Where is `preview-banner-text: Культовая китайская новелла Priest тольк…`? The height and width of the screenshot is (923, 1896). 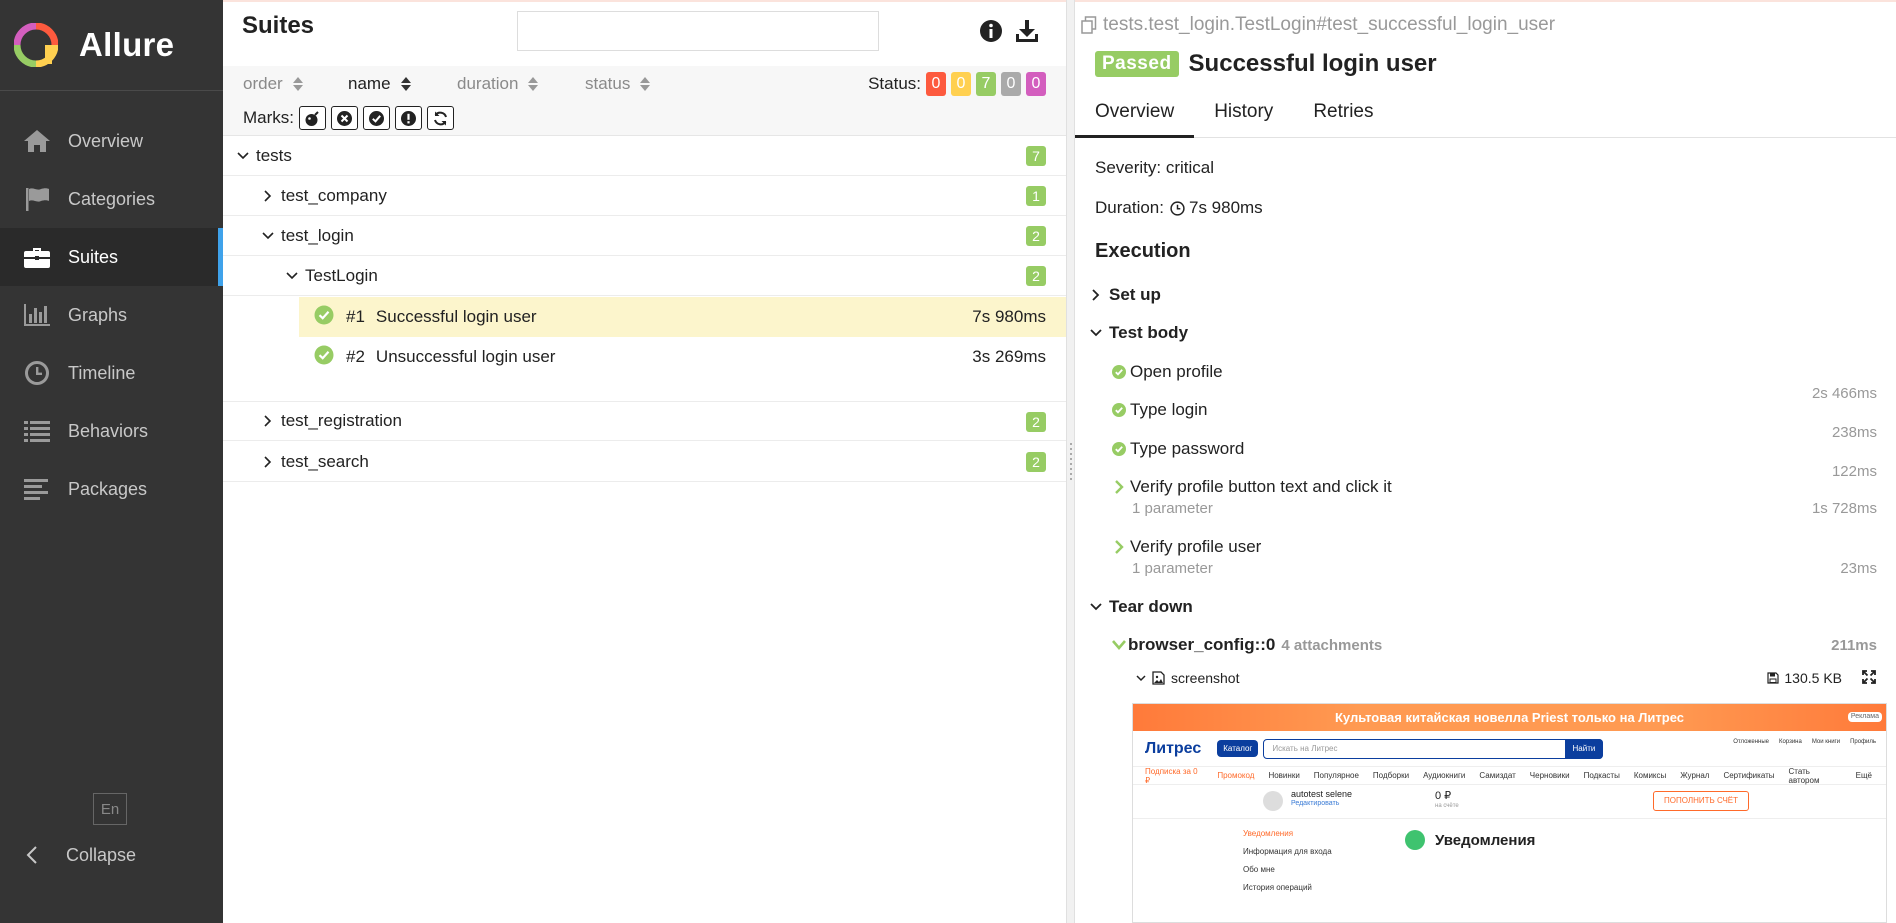
preview-banner-text: Культовая китайская новелла Priest тольк… is located at coordinates (1509, 717).